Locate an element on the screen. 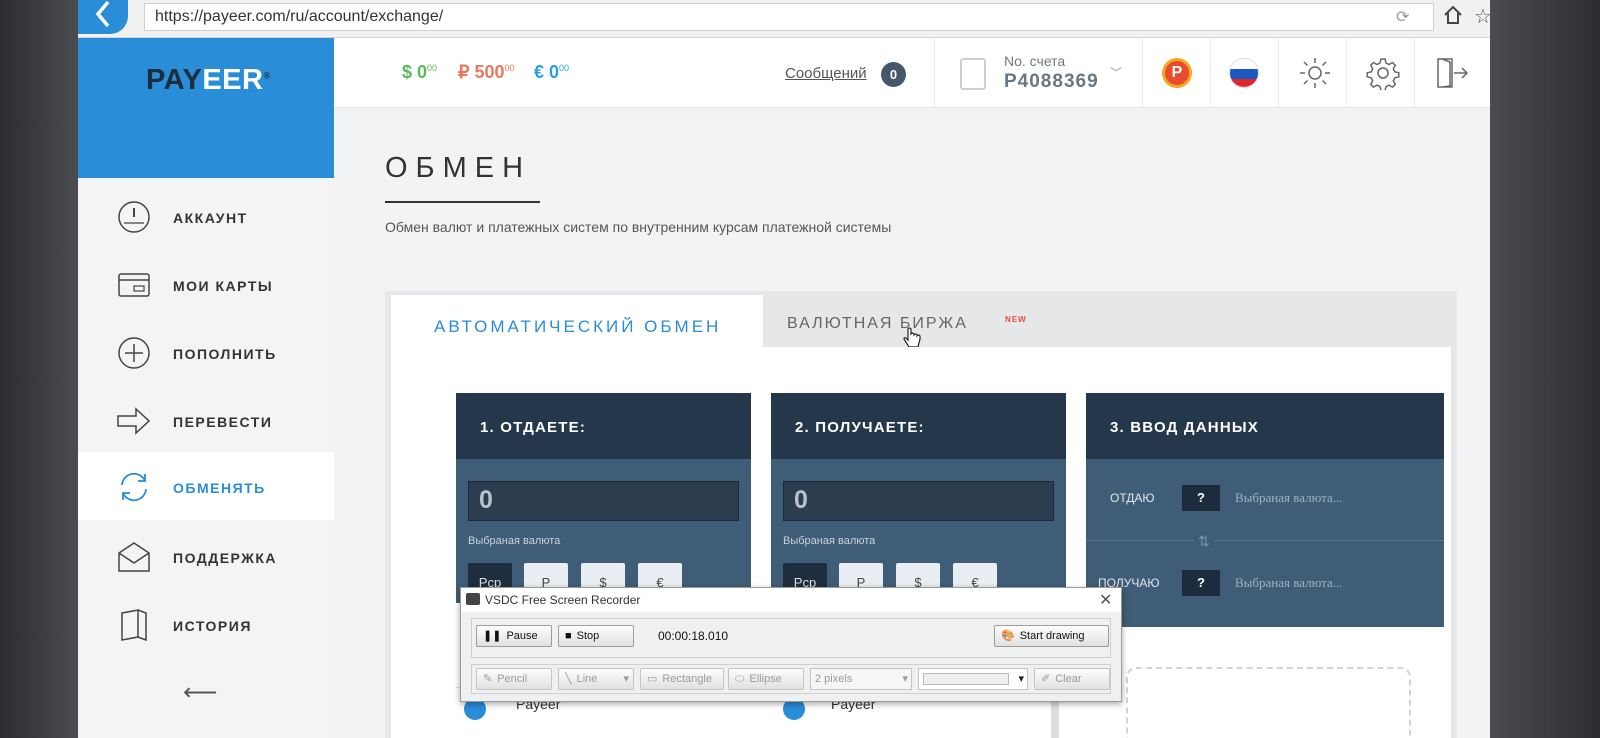 The image size is (1600, 738). logo-eer-text: EER is located at coordinates (233, 80).